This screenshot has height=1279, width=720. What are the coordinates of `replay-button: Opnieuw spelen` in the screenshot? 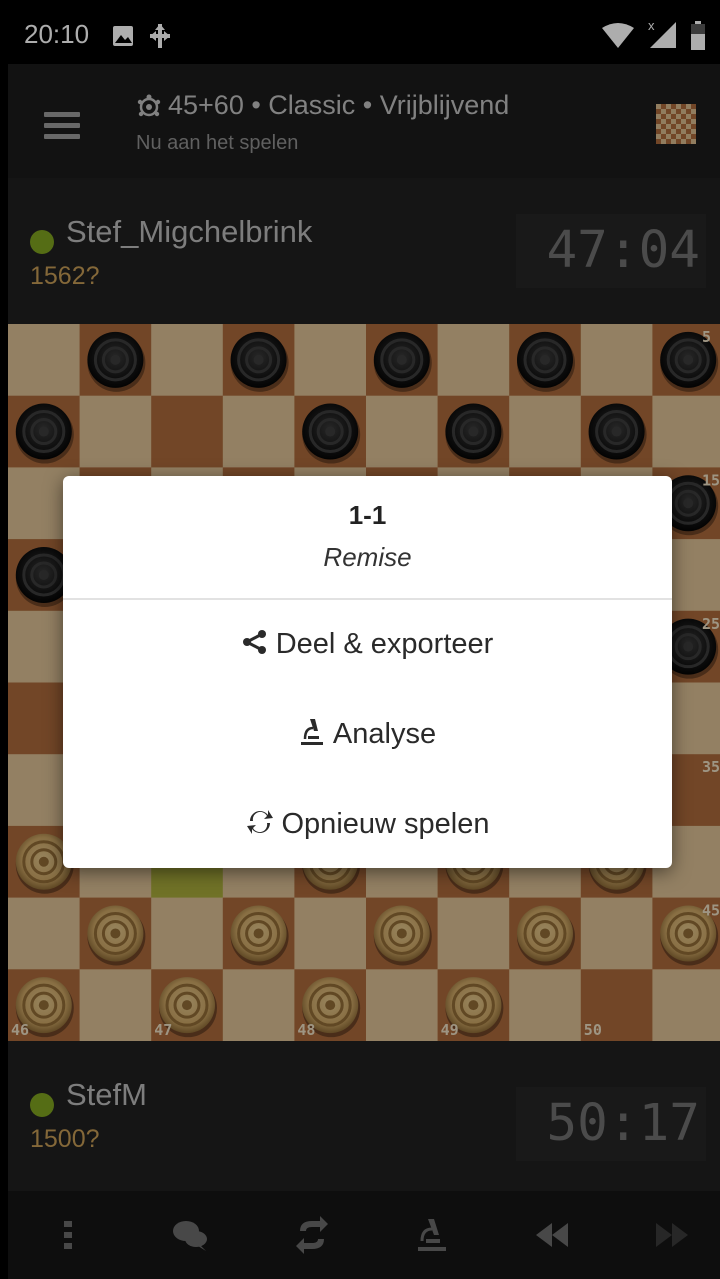 It's located at (367, 824).